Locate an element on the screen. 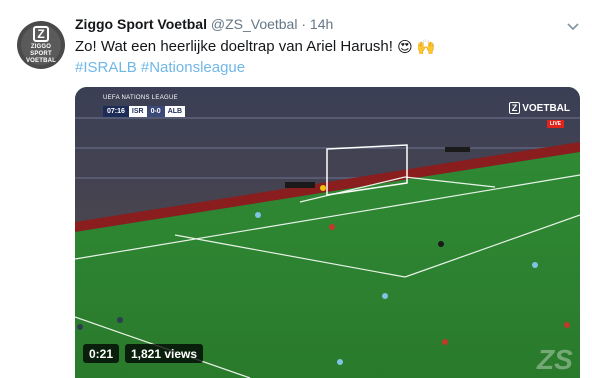 This screenshot has height=378, width=592. heart-eyes-emoji-icon: 😍 is located at coordinates (405, 47).